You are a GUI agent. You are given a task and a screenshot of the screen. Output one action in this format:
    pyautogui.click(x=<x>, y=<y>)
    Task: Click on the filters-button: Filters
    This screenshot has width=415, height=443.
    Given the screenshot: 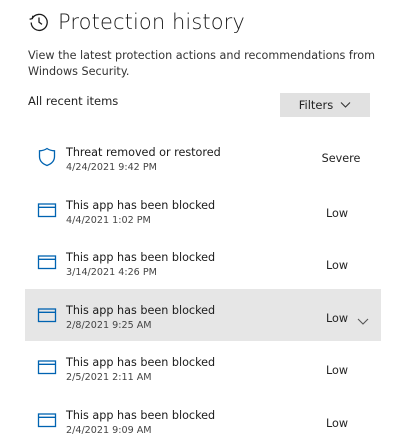 What is the action you would take?
    pyautogui.click(x=325, y=105)
    